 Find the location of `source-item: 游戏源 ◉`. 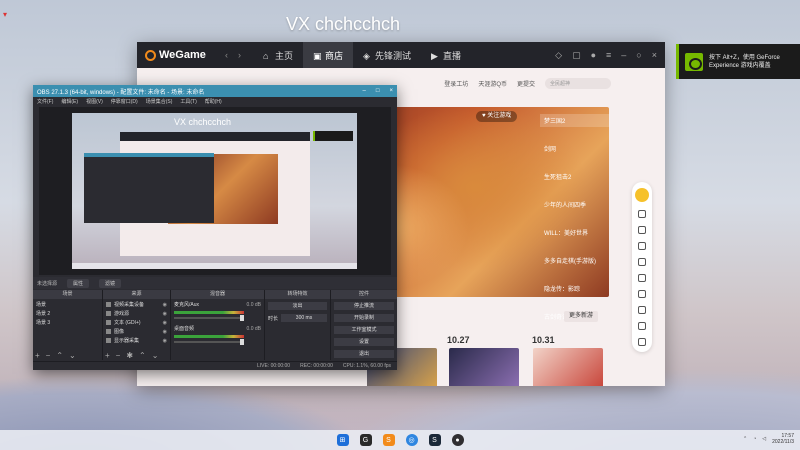

source-item: 游戏源 ◉ is located at coordinates (136, 313).